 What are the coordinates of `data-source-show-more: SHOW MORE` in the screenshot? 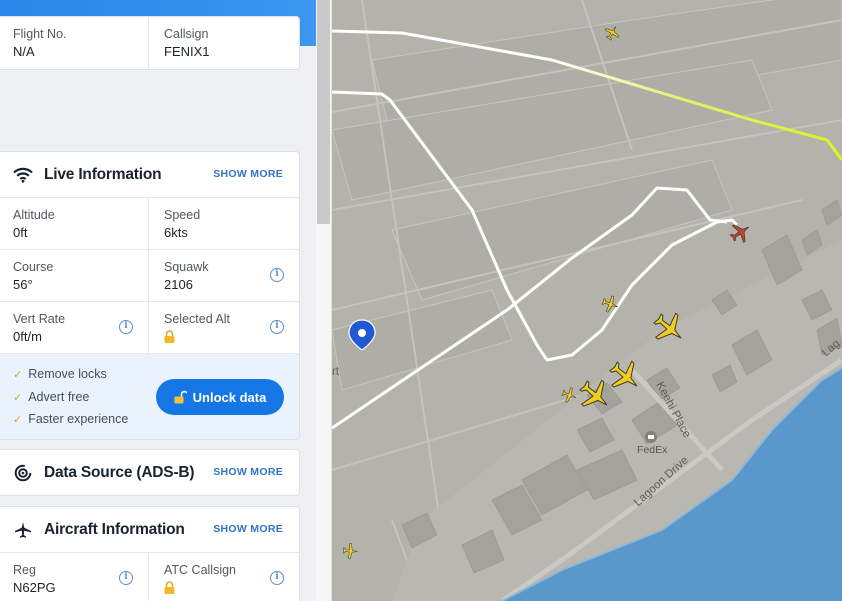 It's located at (248, 472).